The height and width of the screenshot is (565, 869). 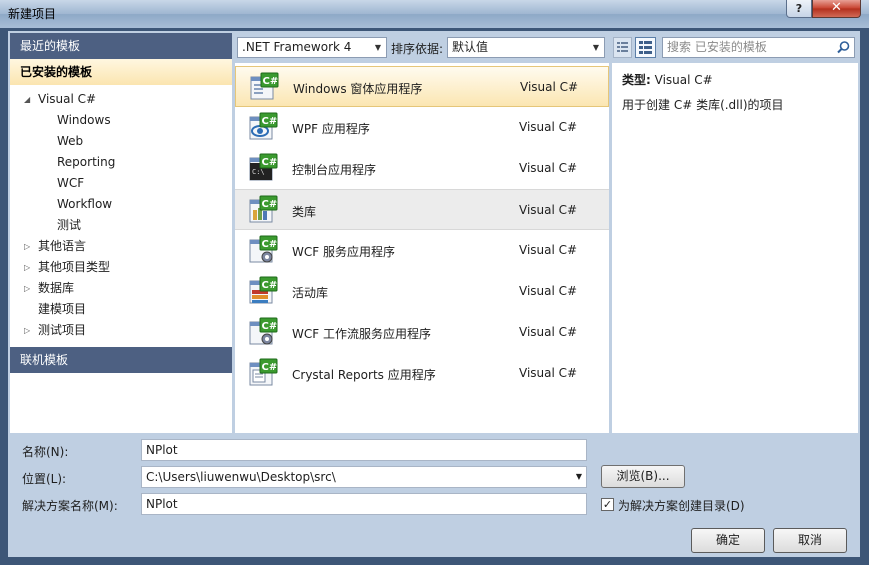 I want to click on location-value: C:\Users\liuwenwu\Desktop\src\, so click(x=241, y=477).